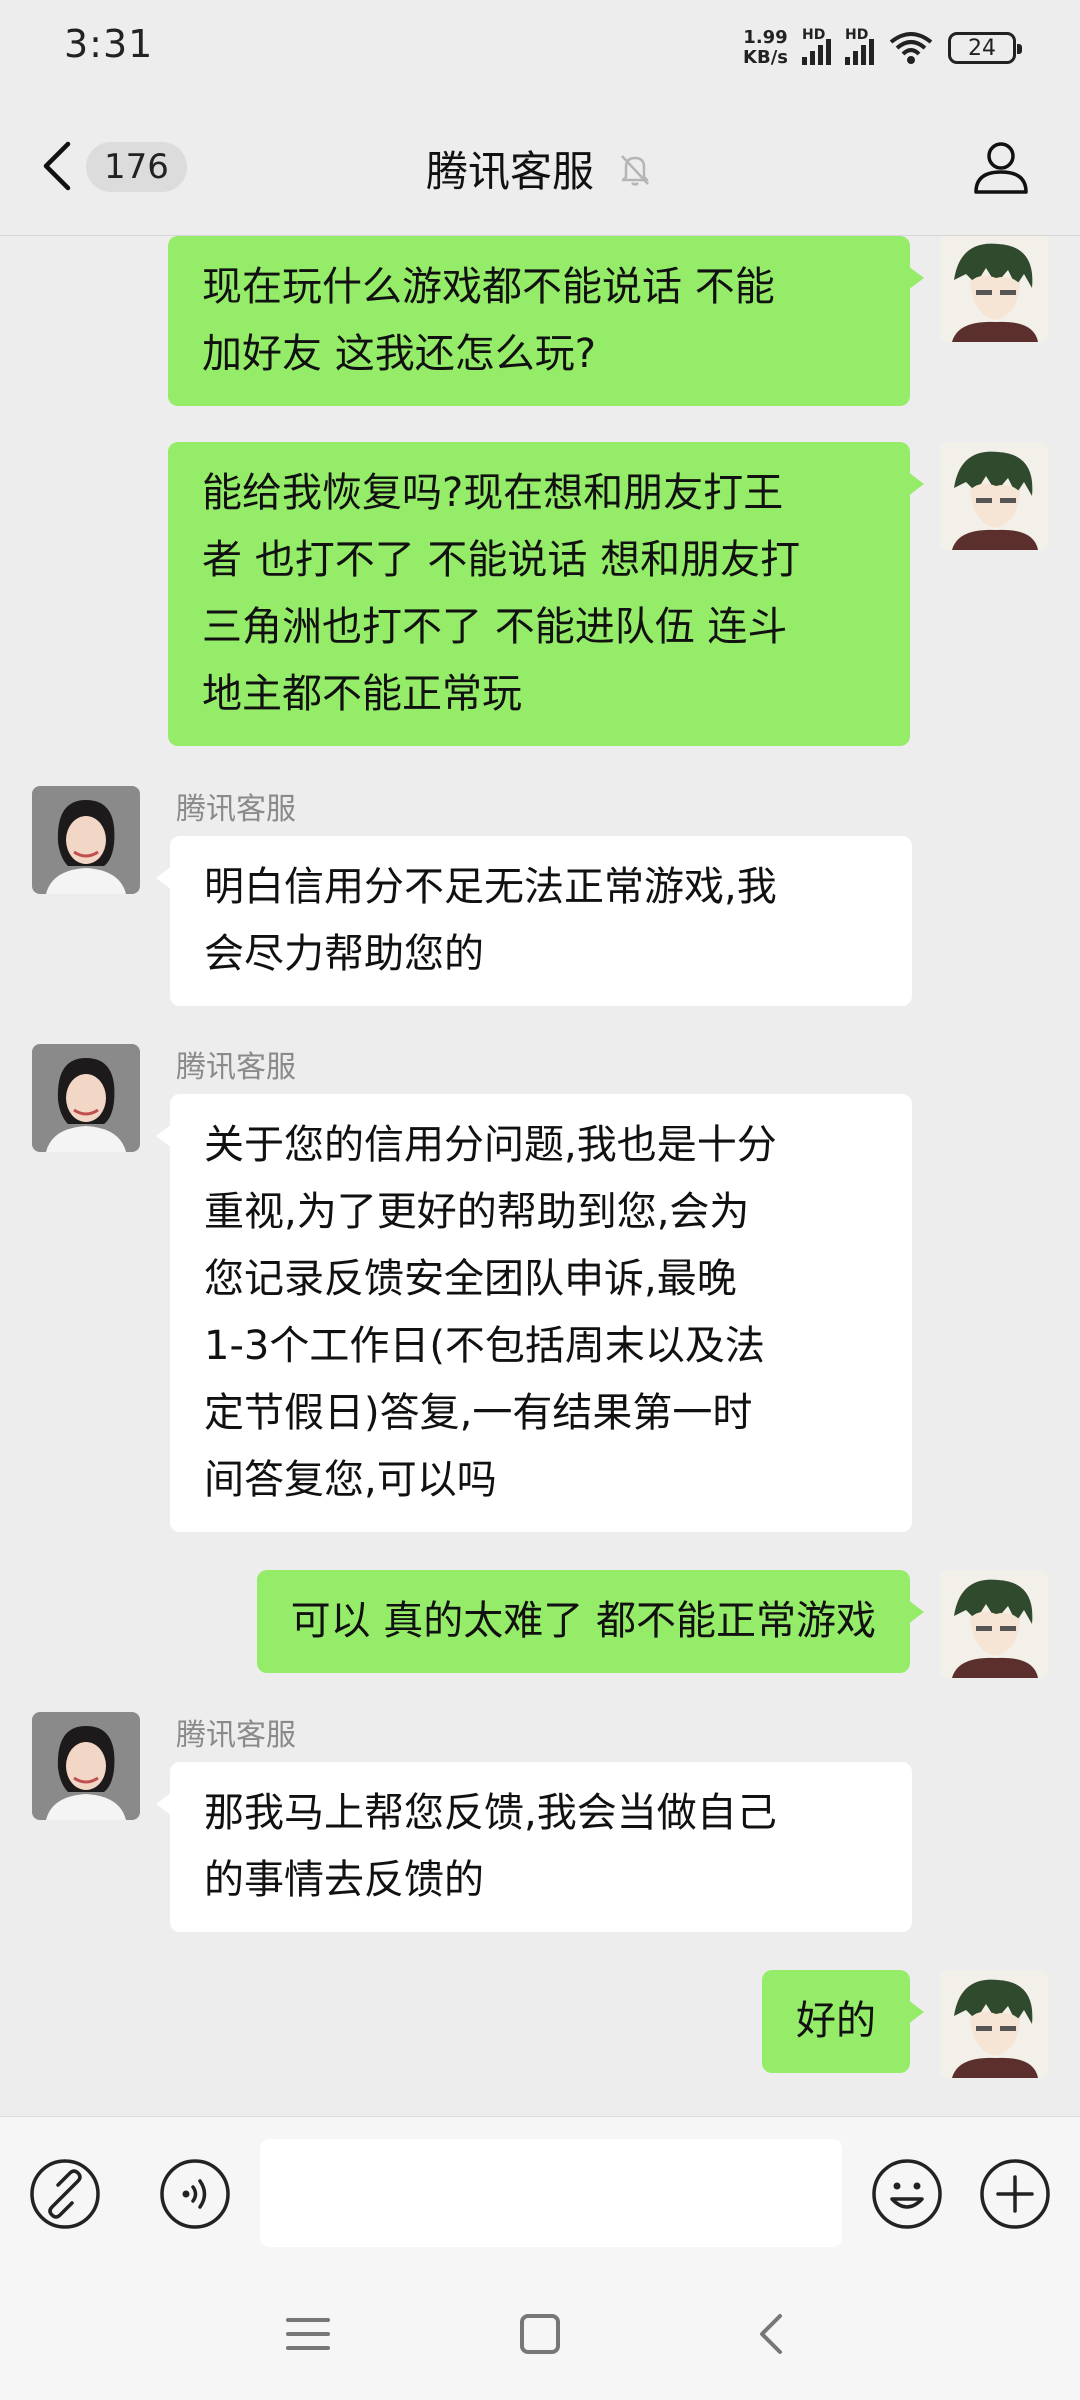 The image size is (1080, 2400). Describe the element at coordinates (859, 46) in the screenshot. I see `signal-icon-2: HD` at that location.